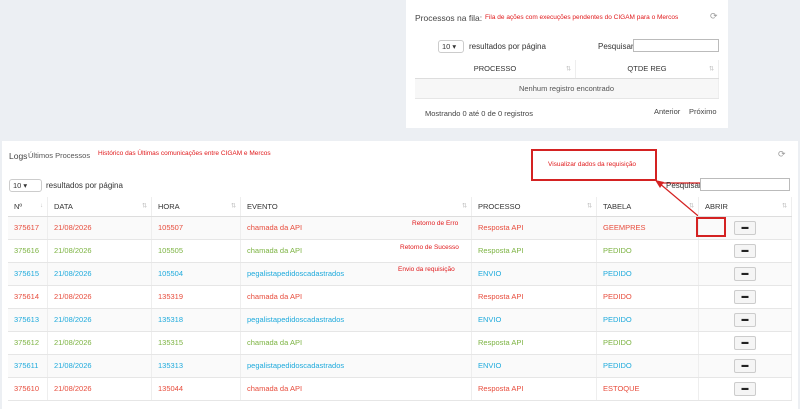 The image size is (800, 409). Describe the element at coordinates (196, 389) in the screenshot. I see `cell-hora: 135044` at that location.